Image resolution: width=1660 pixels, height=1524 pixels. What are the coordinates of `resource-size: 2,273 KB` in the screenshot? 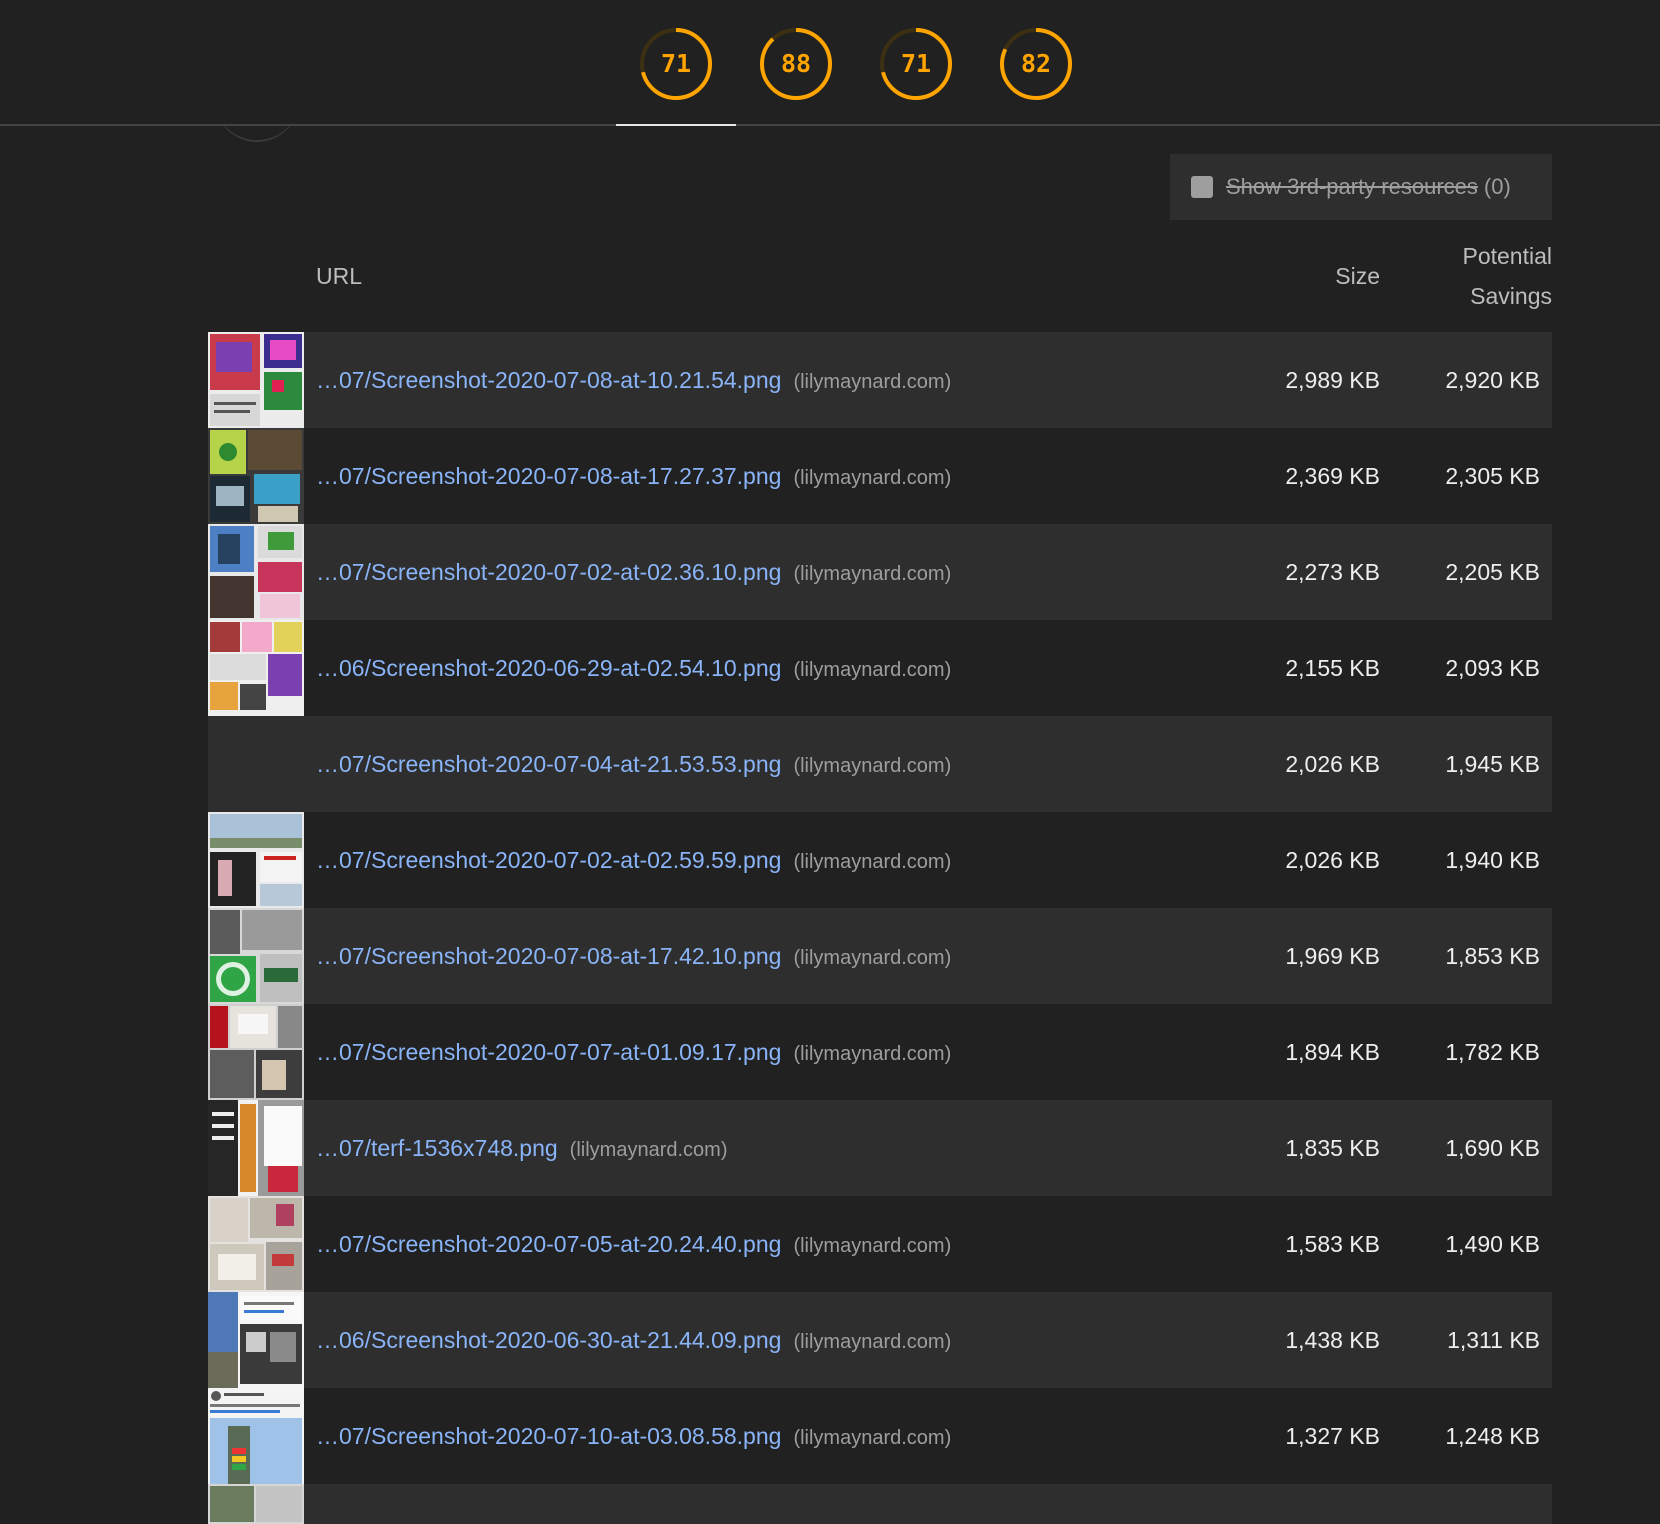 It's located at (1332, 572).